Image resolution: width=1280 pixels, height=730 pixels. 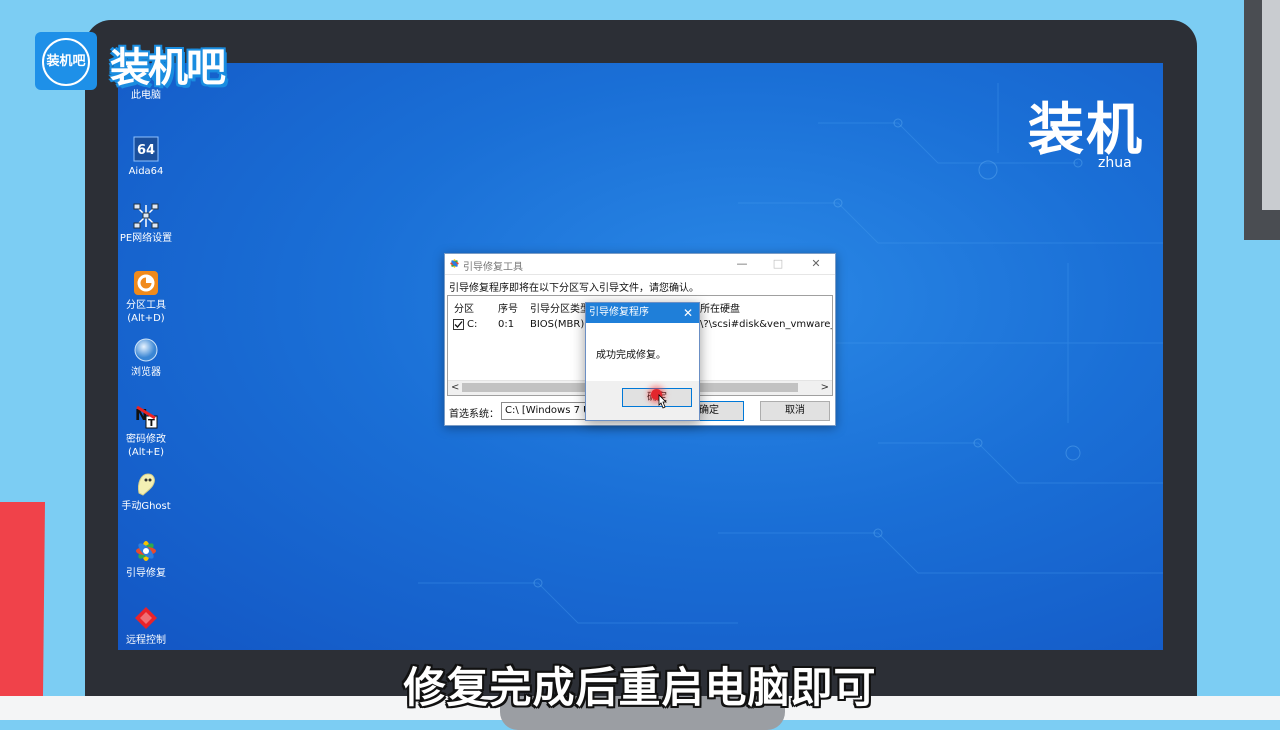 What do you see at coordinates (619, 312) in the screenshot?
I see `dialog-title: 引导修复程序` at bounding box center [619, 312].